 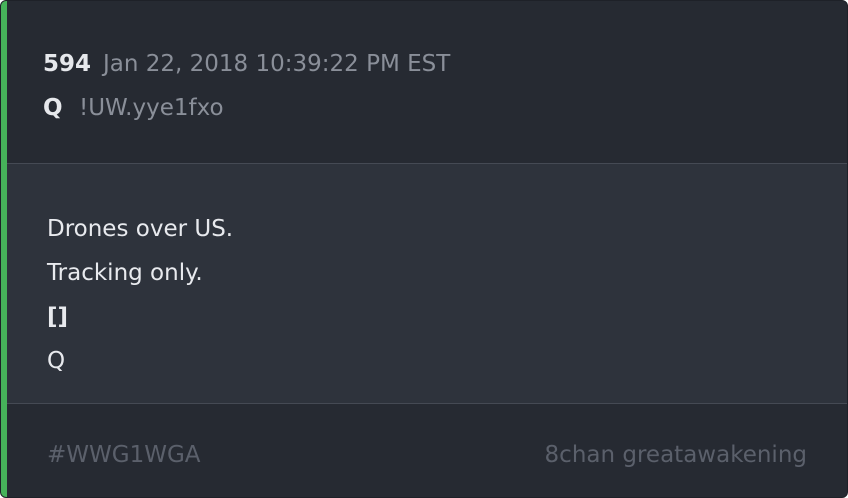 I want to click on hashtag: #WWG1WGA, so click(x=124, y=455).